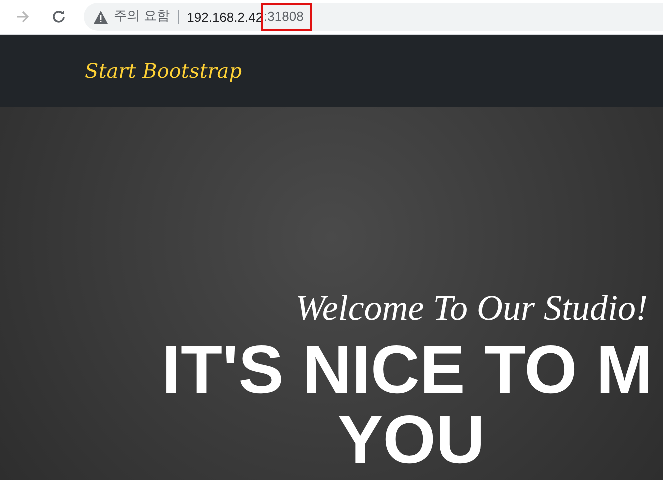 This screenshot has width=663, height=480. What do you see at coordinates (163, 71) in the screenshot?
I see `brand-link: Start Bootstrap` at bounding box center [163, 71].